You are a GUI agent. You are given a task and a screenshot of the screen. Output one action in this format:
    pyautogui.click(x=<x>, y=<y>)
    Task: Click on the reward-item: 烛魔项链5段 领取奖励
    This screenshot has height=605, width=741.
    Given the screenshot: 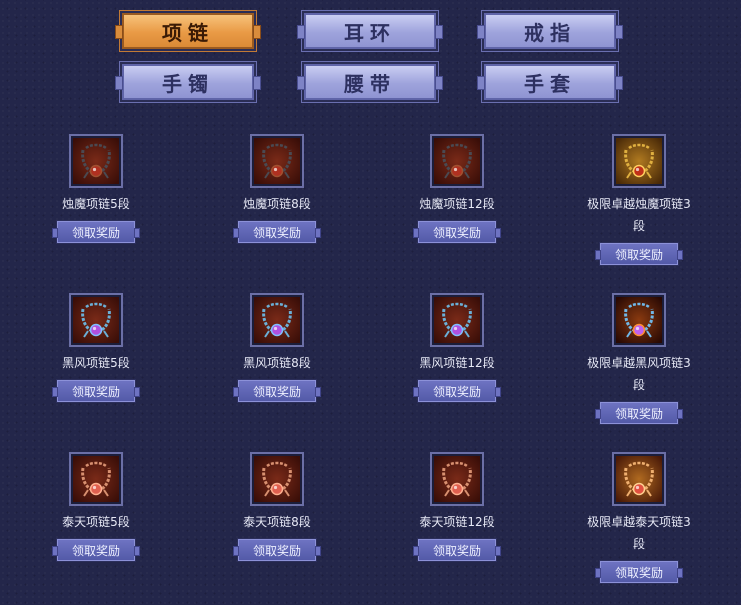 What is the action you would take?
    pyautogui.click(x=96, y=188)
    